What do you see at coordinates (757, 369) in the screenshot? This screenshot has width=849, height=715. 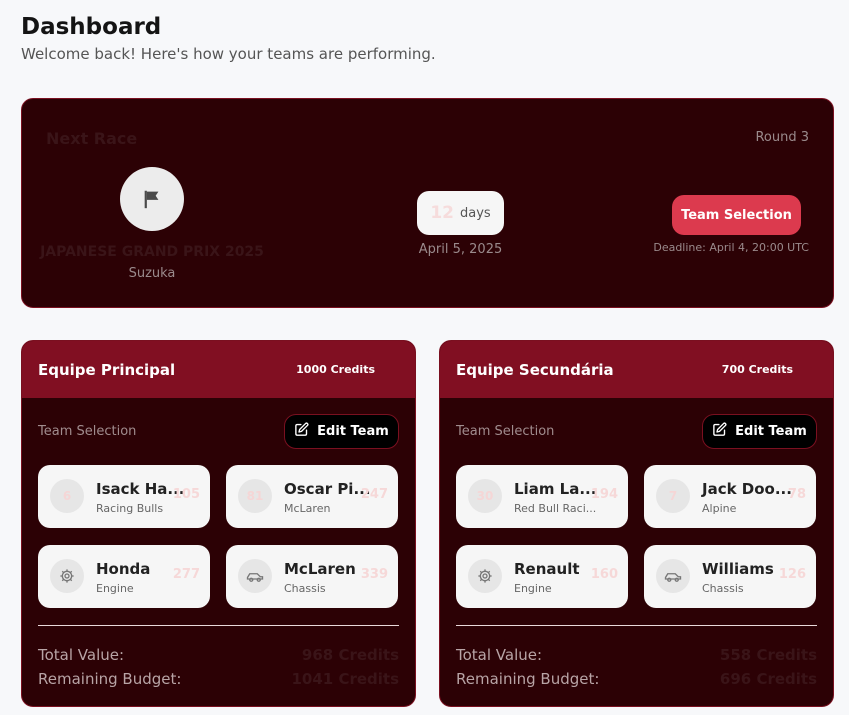 I see `credits-badge: 700 Credits` at bounding box center [757, 369].